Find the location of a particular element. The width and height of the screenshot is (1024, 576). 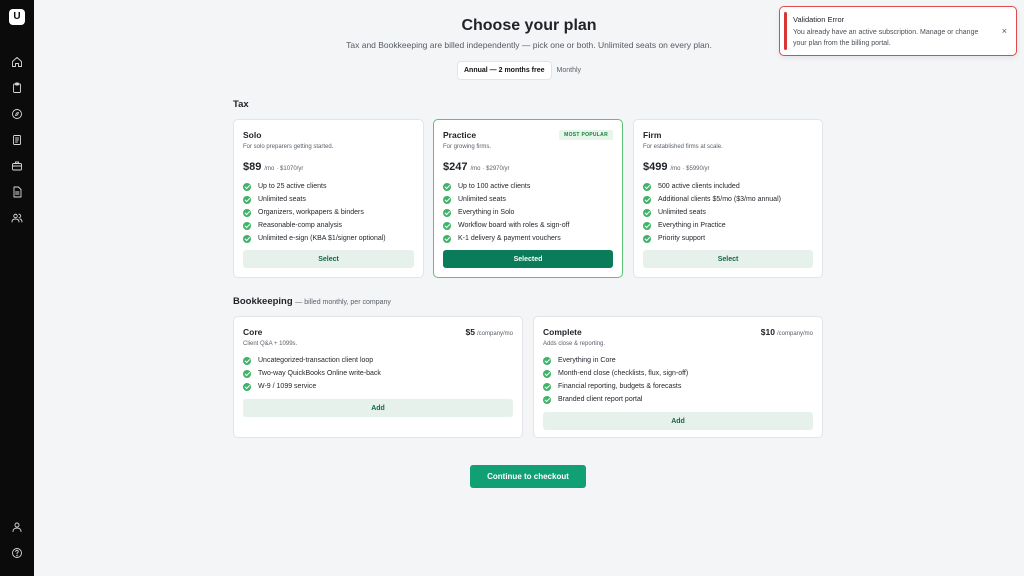

user-icon is located at coordinates (17, 527).